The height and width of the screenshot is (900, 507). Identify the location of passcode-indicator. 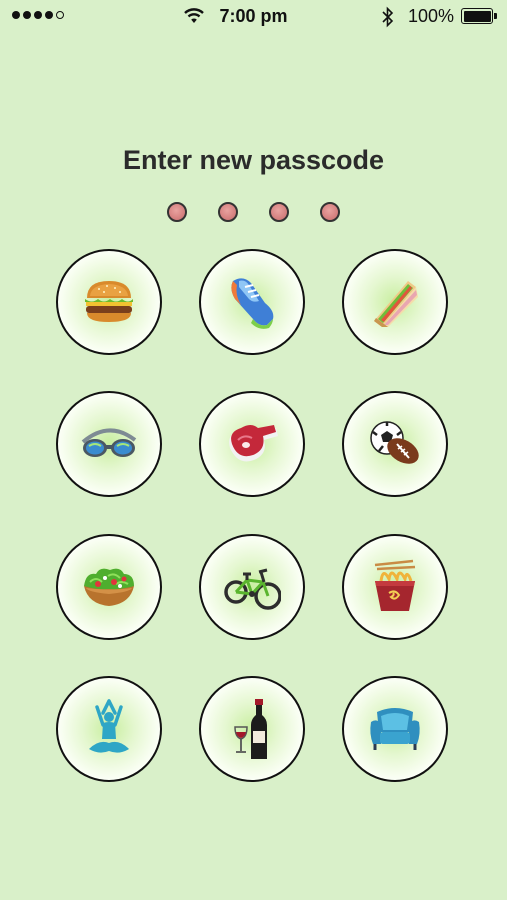
(253, 212).